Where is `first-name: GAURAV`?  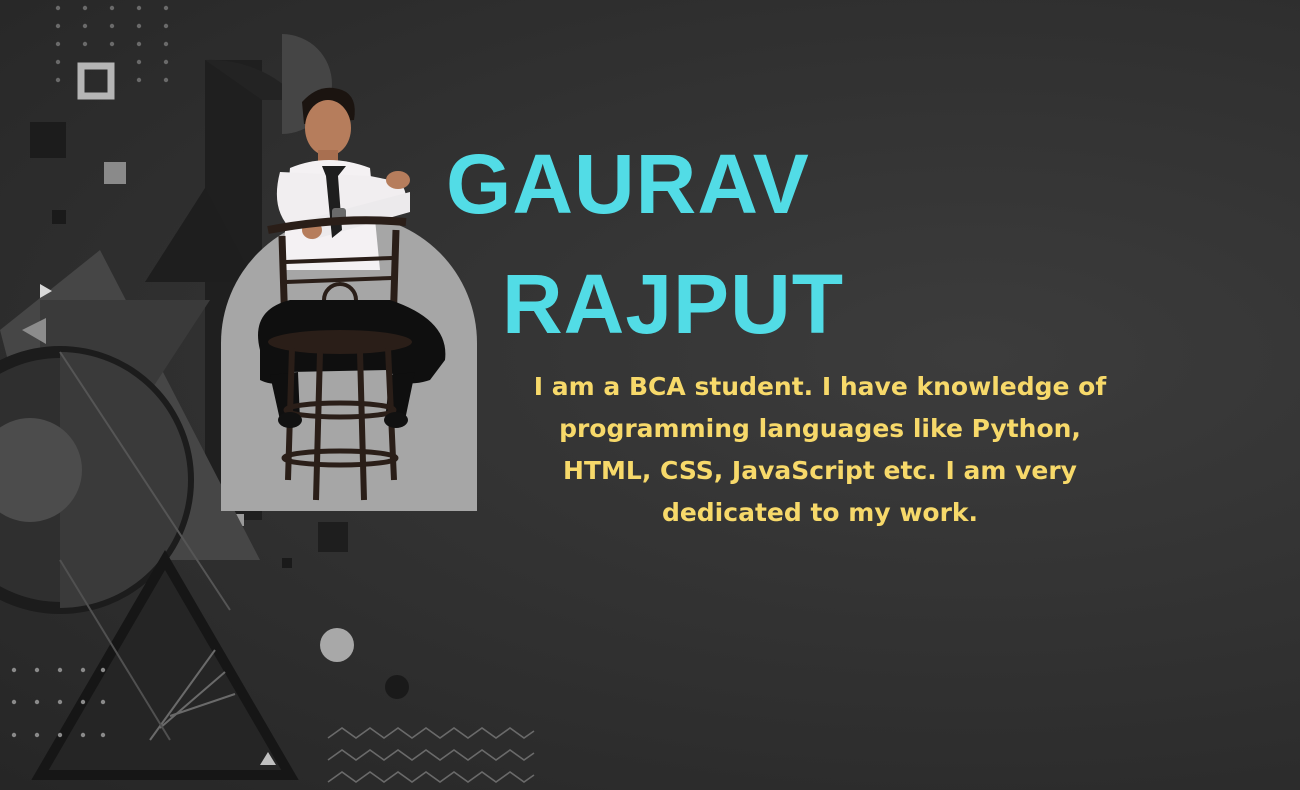 first-name: GAURAV is located at coordinates (628, 184).